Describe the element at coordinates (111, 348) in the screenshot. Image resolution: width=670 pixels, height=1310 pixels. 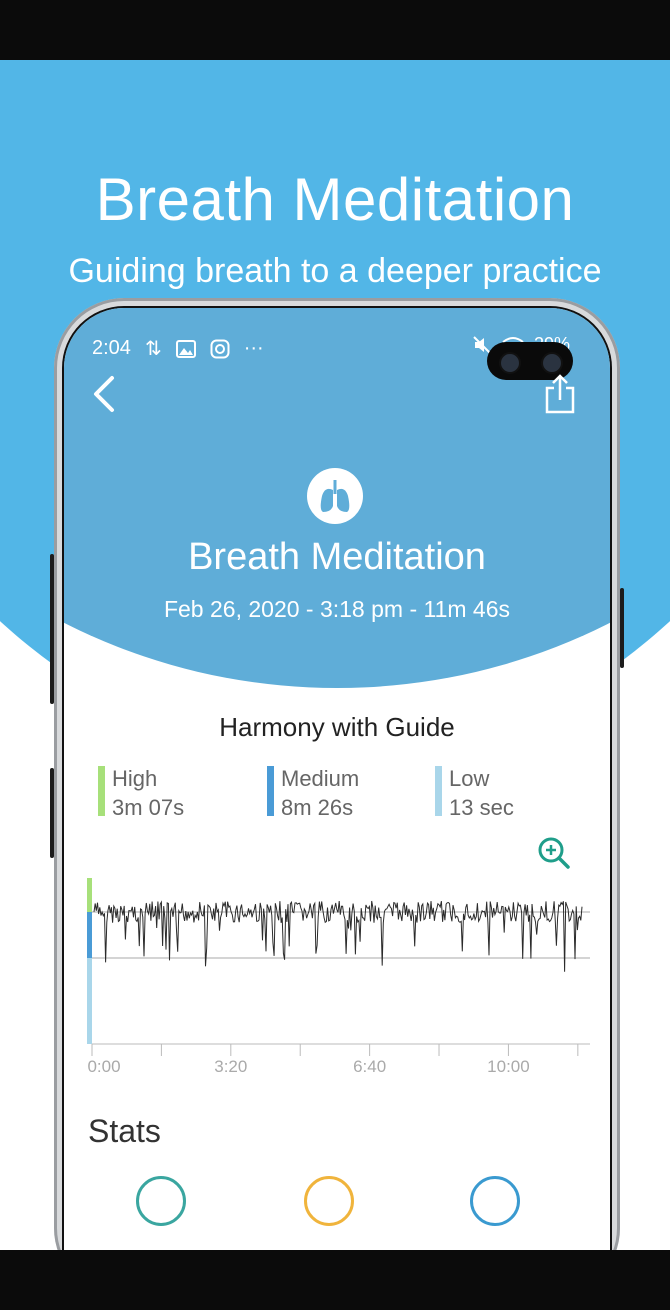
I see `status-time: 2:04` at that location.